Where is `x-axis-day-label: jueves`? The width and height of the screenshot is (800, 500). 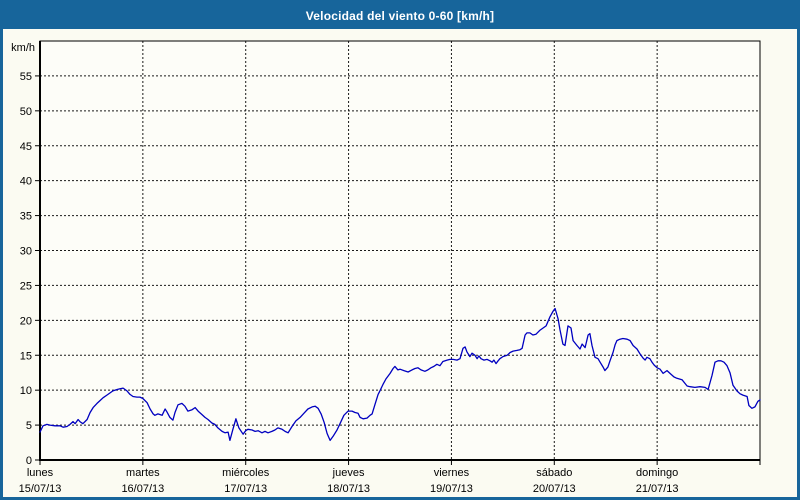
x-axis-day-label: jueves is located at coordinates (348, 473).